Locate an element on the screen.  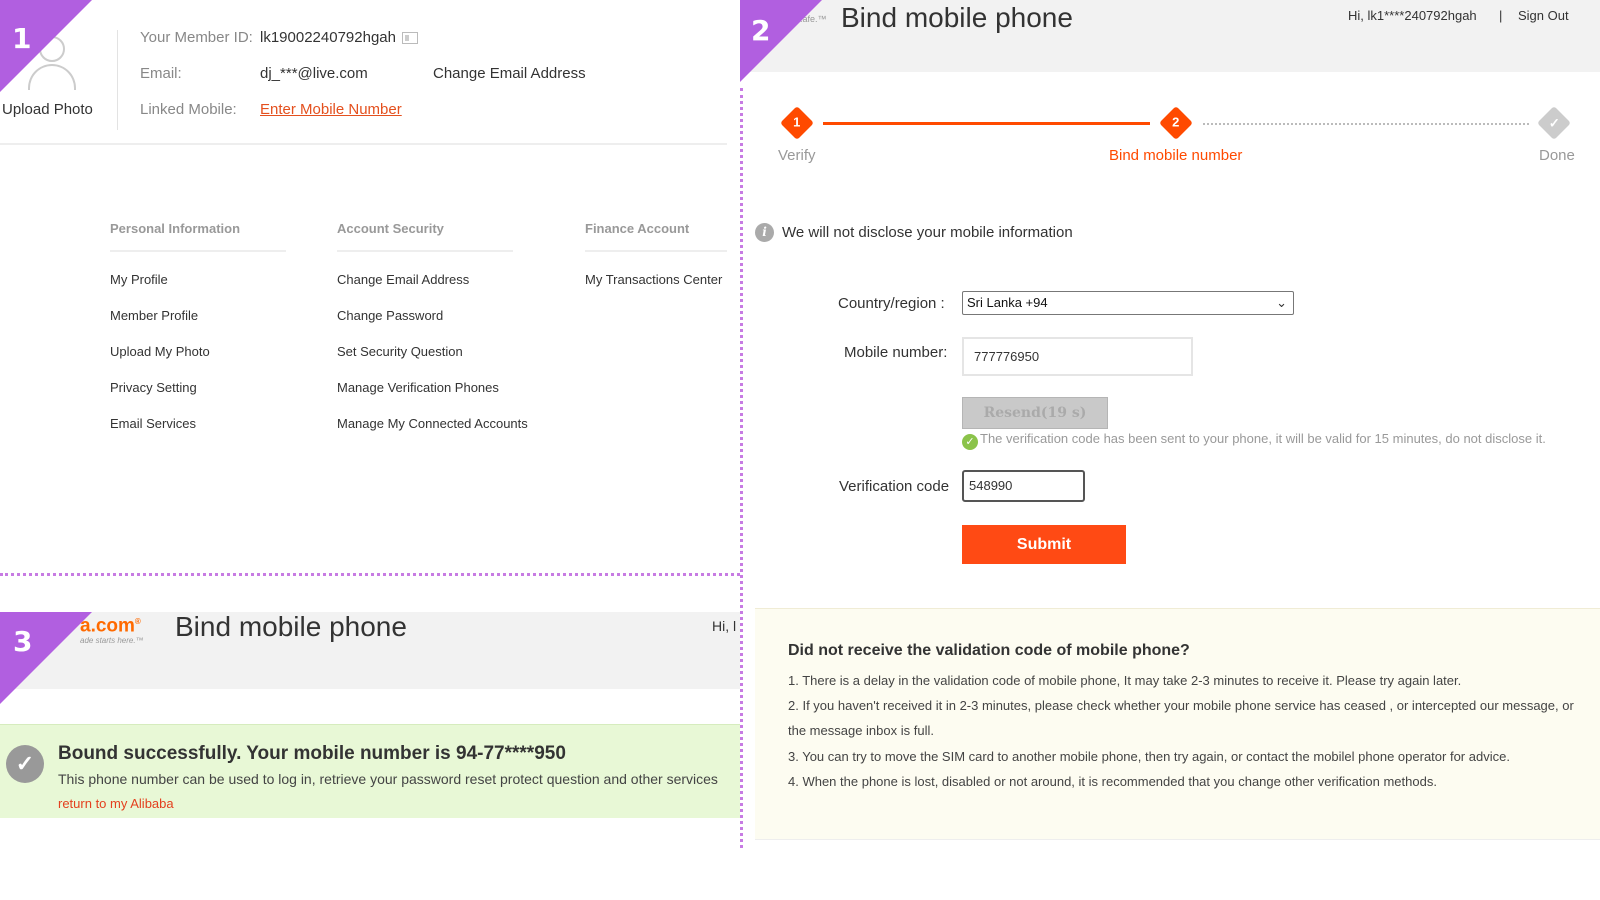
sign-out-link: Sign Out is located at coordinates (1543, 15).